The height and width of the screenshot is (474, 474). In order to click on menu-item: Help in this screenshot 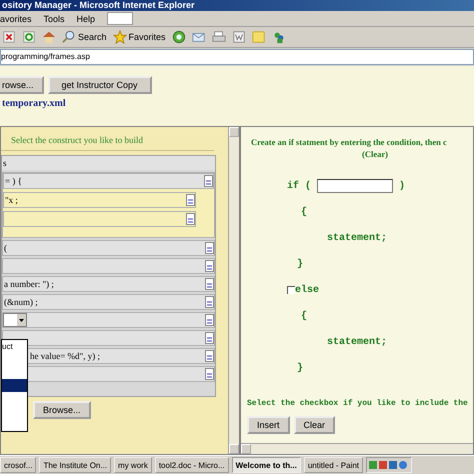, I will do `click(86, 19)`.